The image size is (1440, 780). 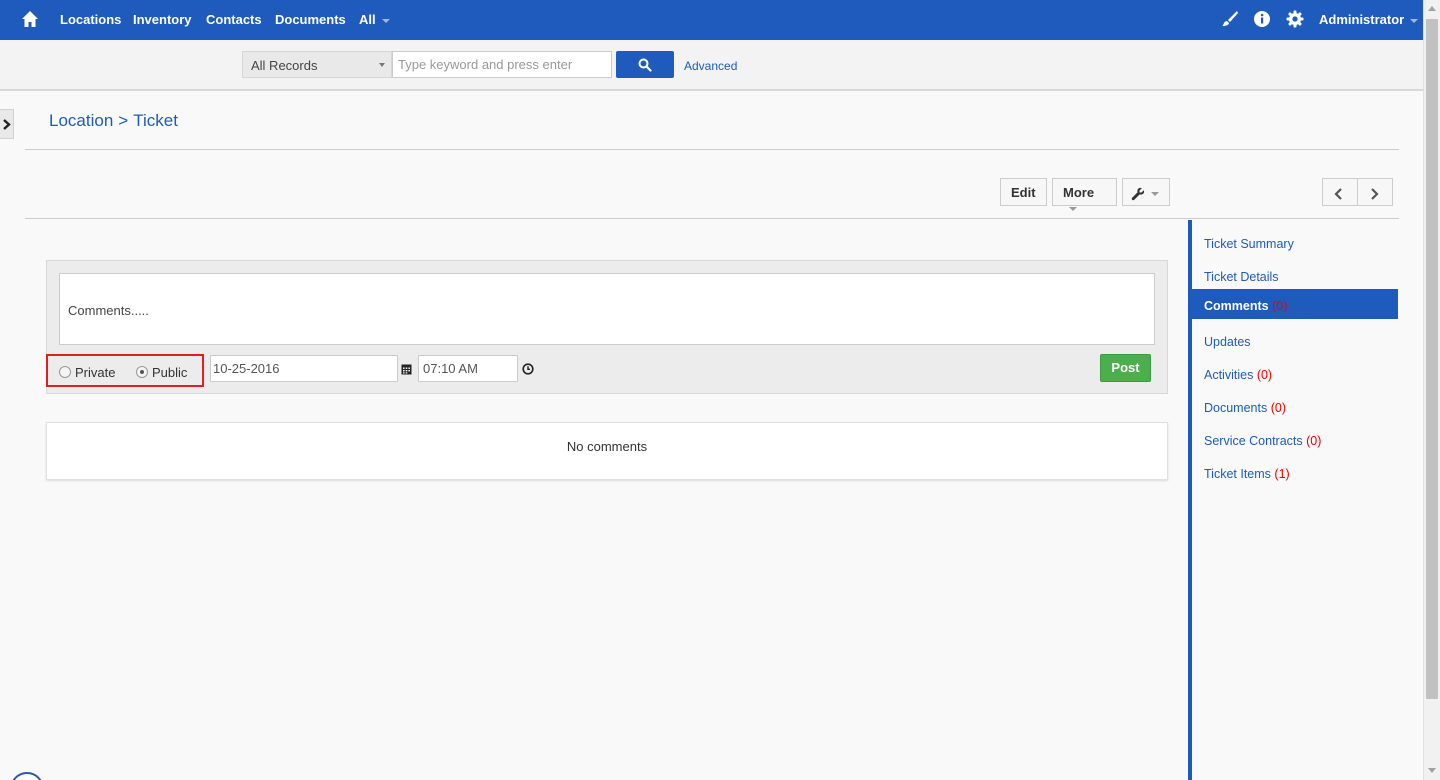 What do you see at coordinates (125, 370) in the screenshot?
I see `visibility-radio-group: Private Public` at bounding box center [125, 370].